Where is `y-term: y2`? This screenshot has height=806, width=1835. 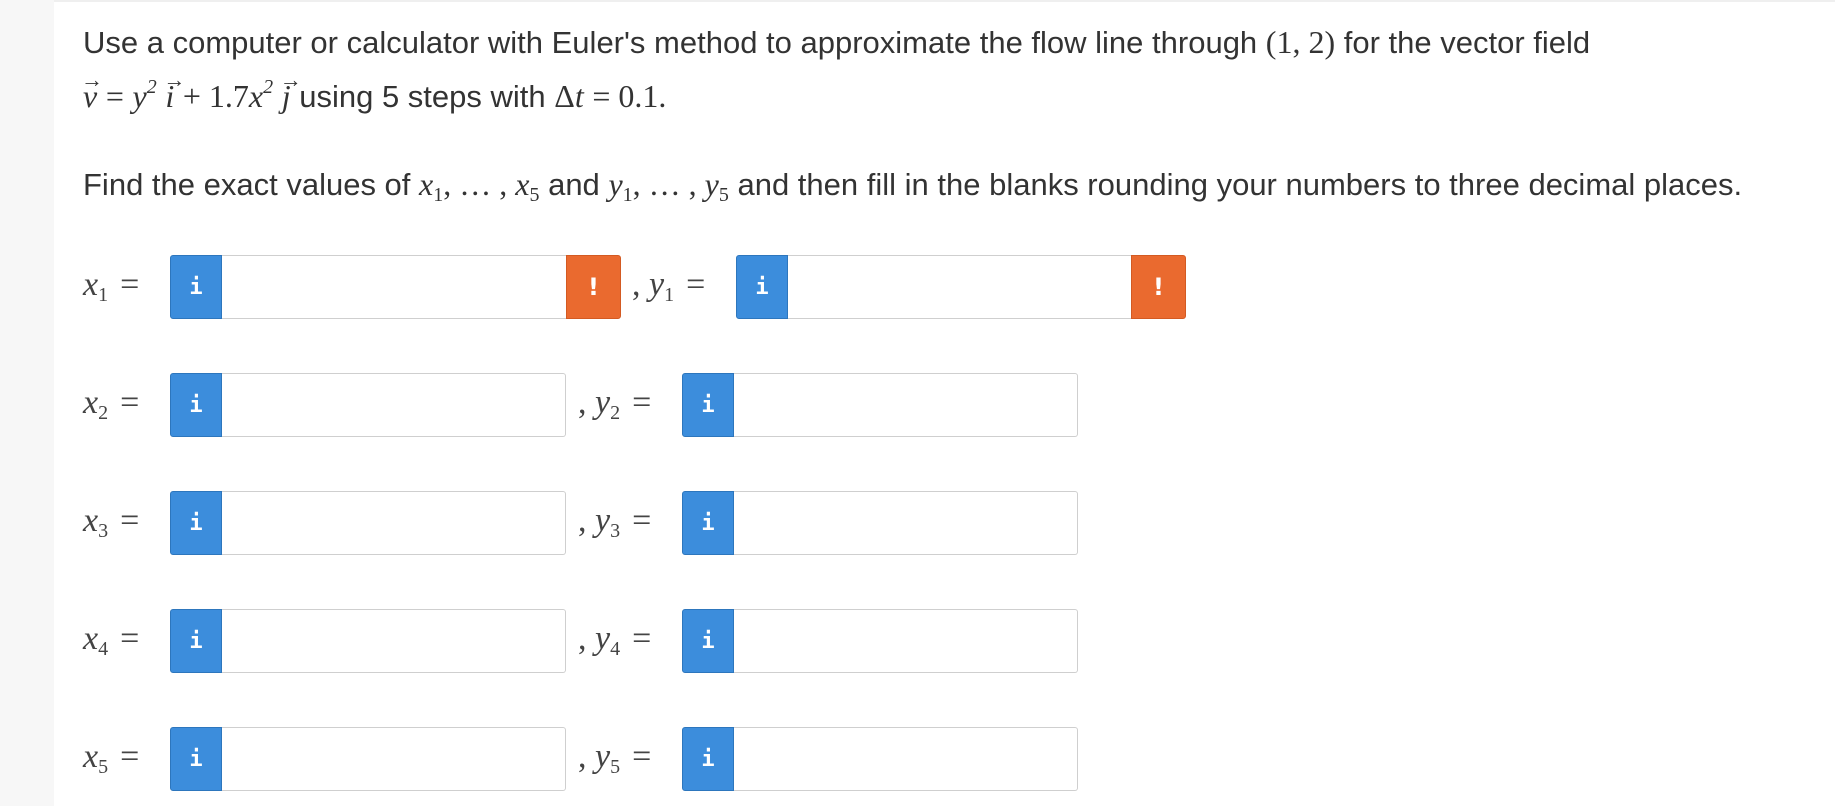
y-term: y2 is located at coordinates (144, 95).